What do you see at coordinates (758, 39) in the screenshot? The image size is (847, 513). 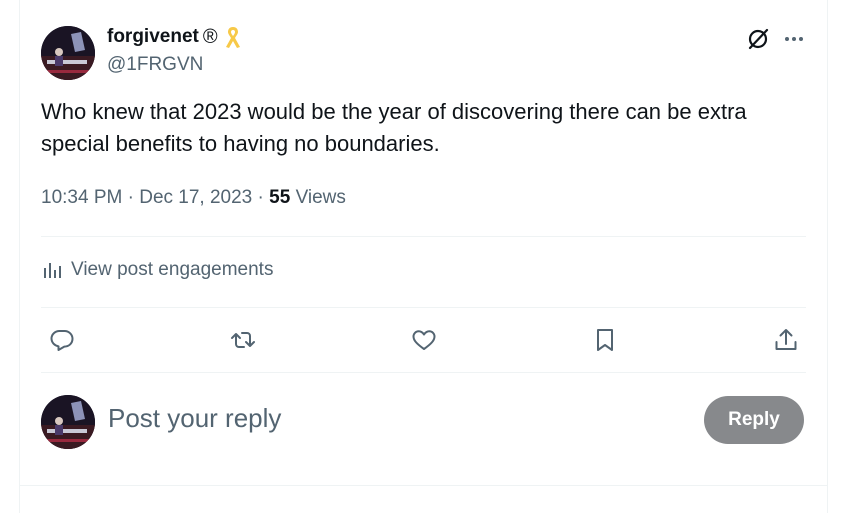 I see `grok-icon` at bounding box center [758, 39].